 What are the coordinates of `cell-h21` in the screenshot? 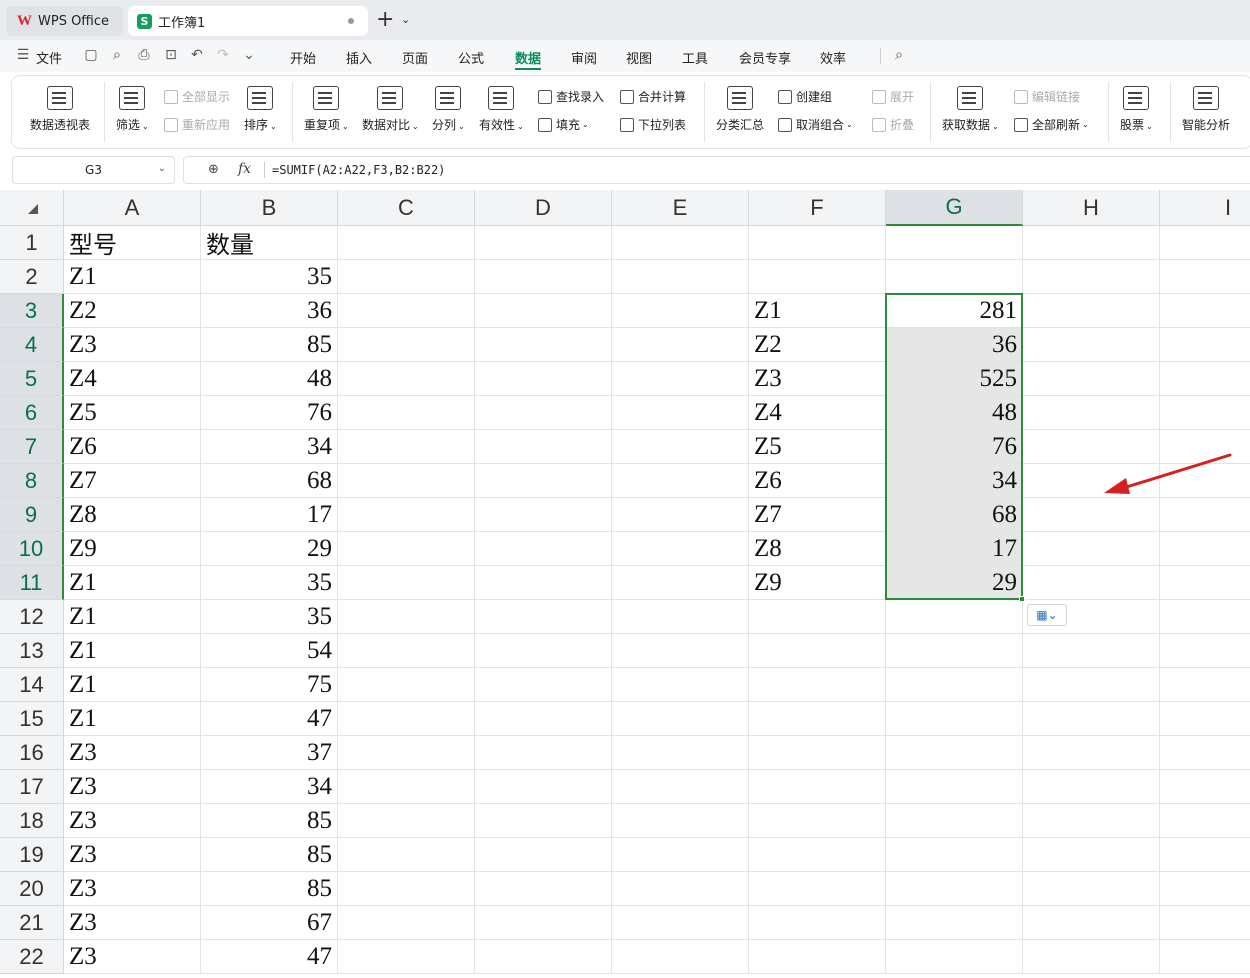 It's located at (1091, 923).